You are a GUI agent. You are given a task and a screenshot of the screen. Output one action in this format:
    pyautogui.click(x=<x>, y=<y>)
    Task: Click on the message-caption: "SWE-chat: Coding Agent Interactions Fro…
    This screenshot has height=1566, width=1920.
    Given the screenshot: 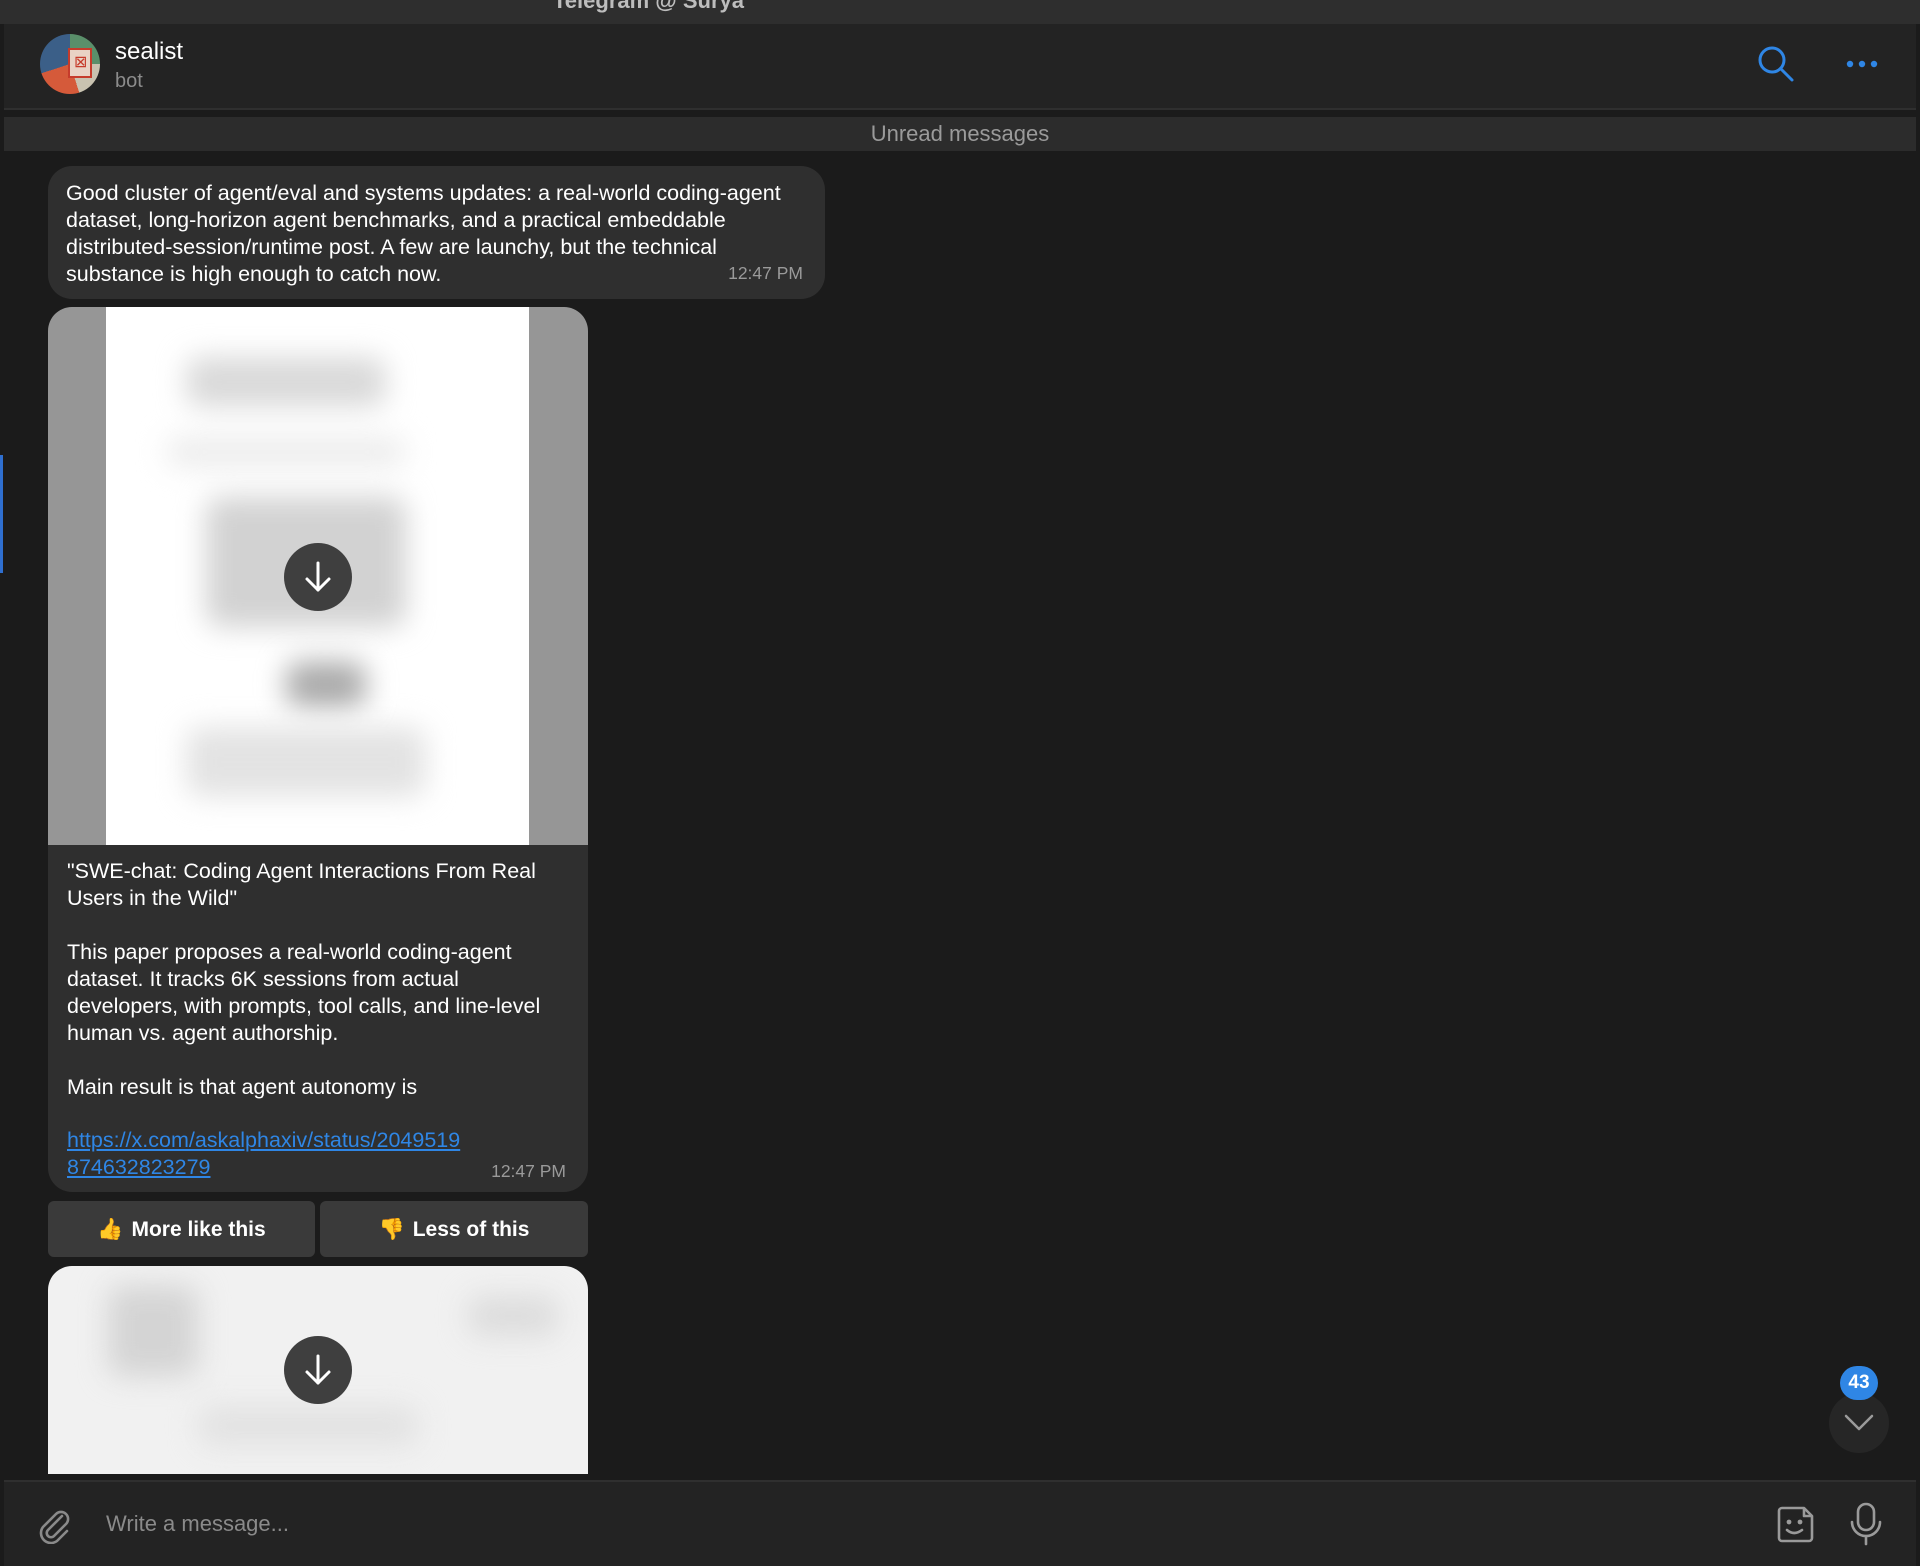 What is the action you would take?
    pyautogui.click(x=317, y=993)
    